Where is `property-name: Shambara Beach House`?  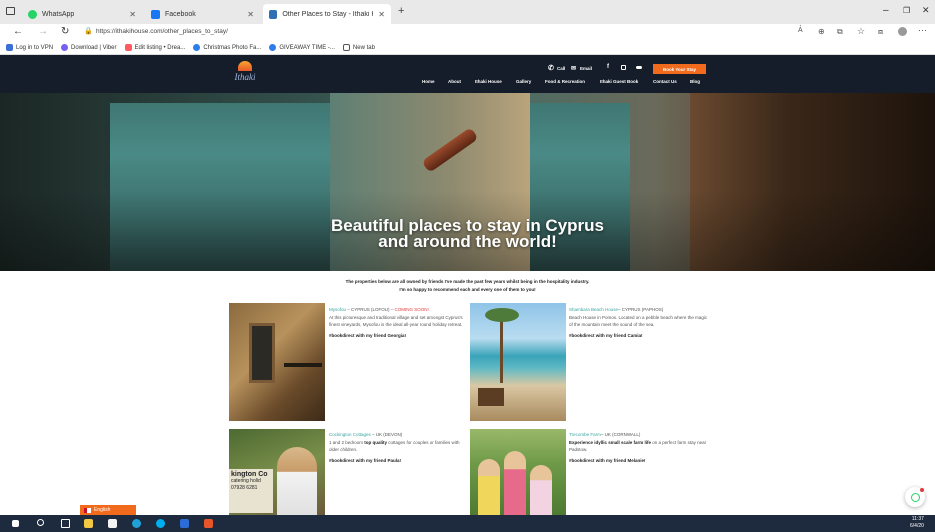
property-name: Shambara Beach House is located at coordinates (593, 309).